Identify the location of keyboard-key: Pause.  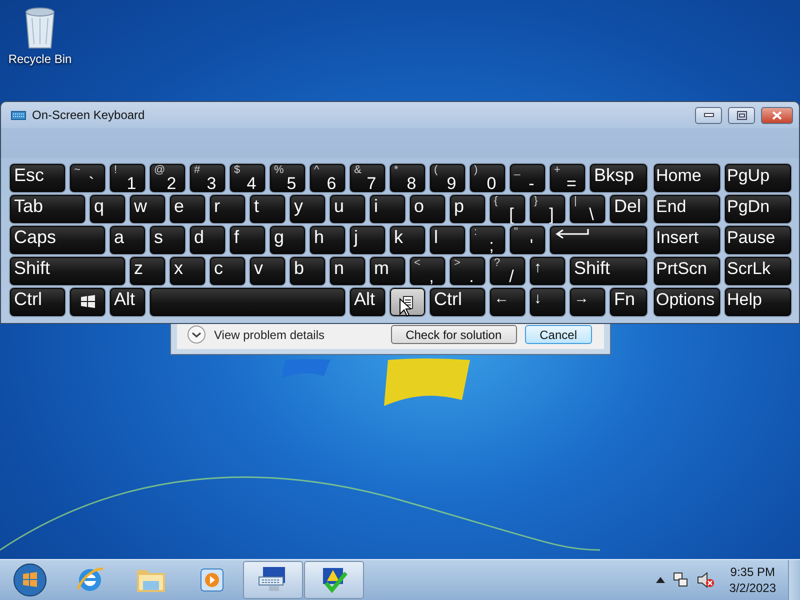
(758, 240).